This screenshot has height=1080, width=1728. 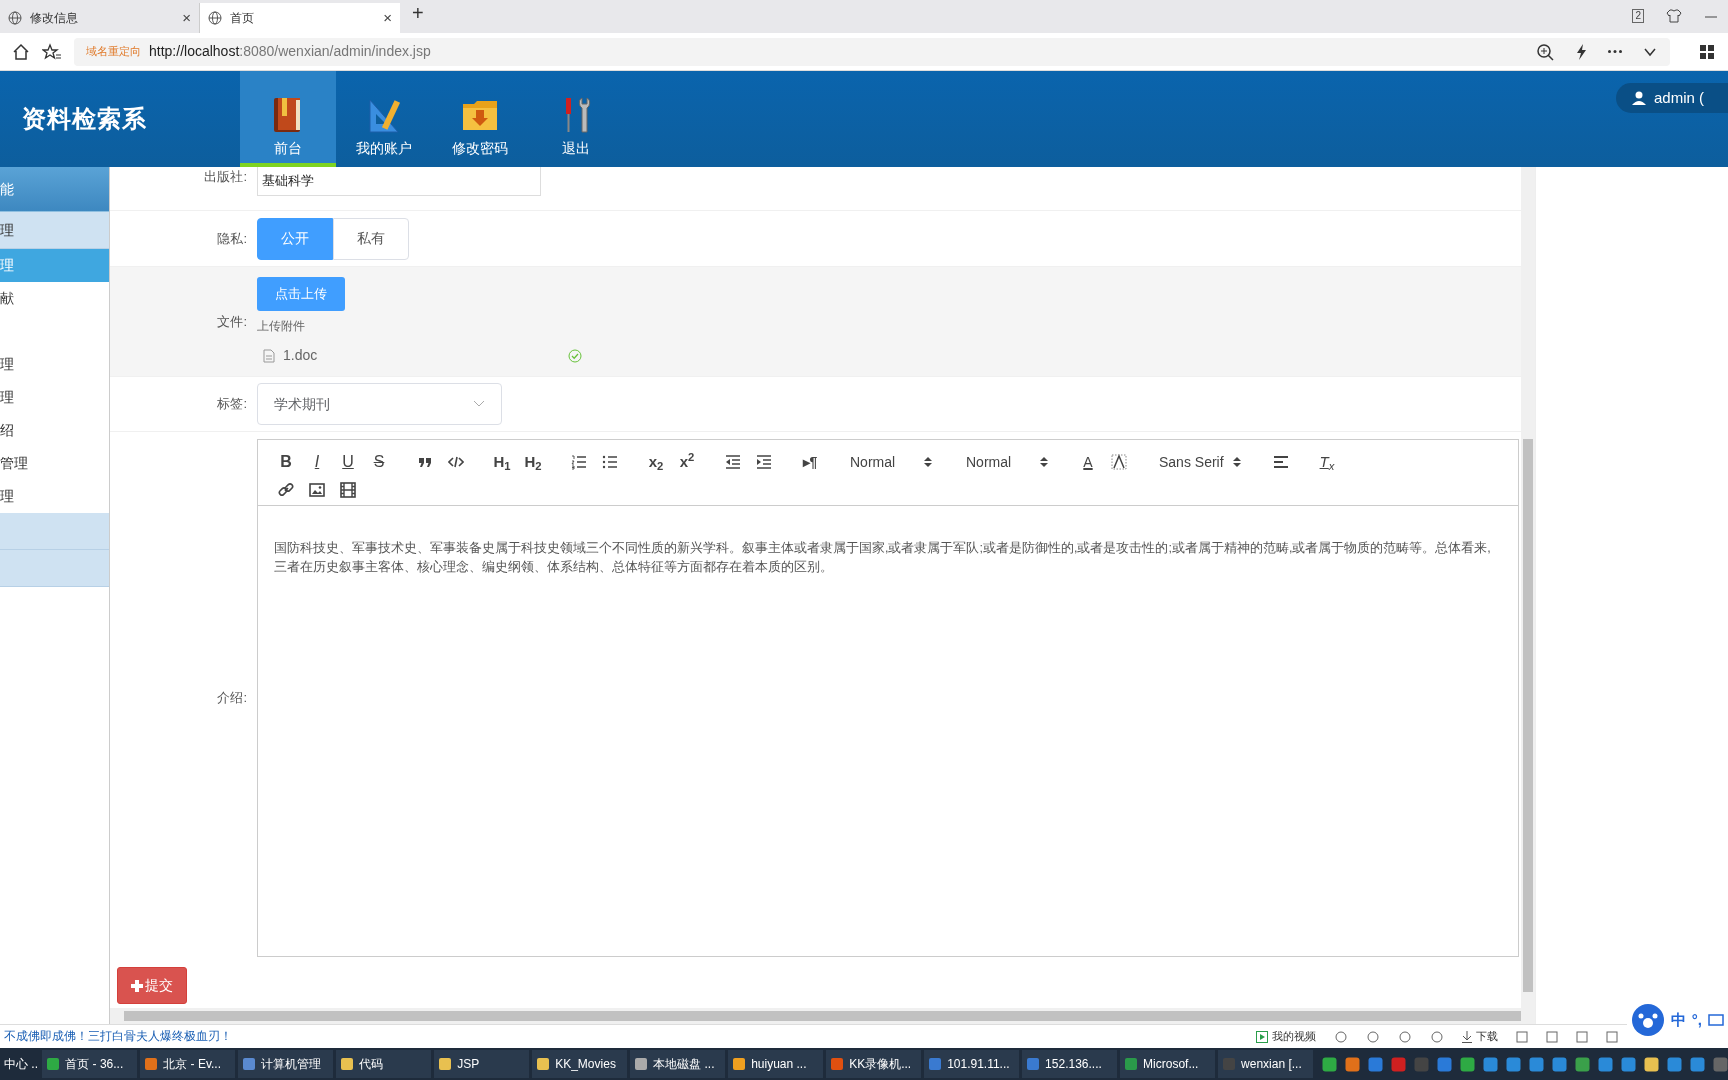 What do you see at coordinates (418, 14) in the screenshot?
I see `new-tab-button: +` at bounding box center [418, 14].